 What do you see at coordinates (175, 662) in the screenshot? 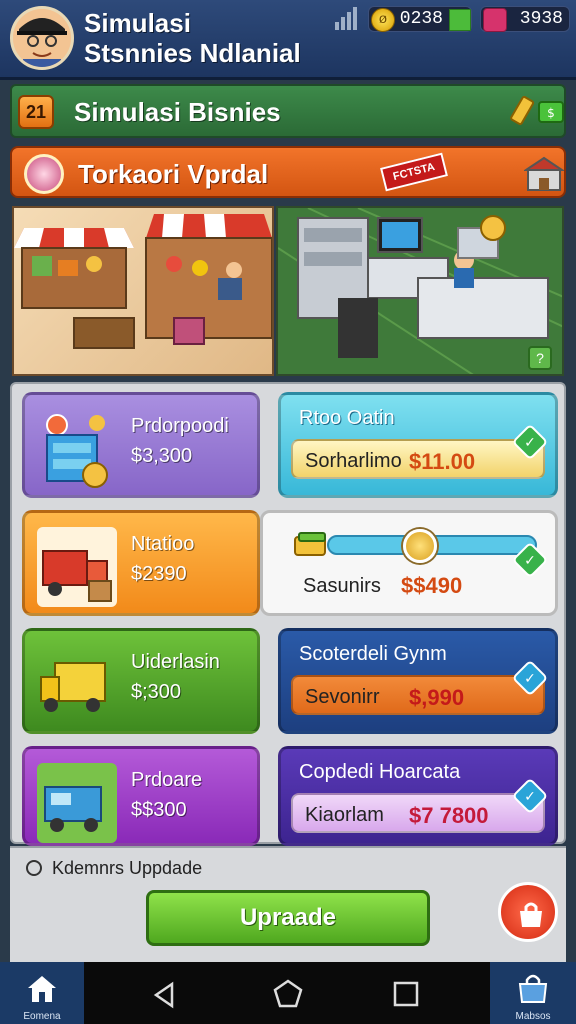
I see `product-name: Uiderlasin` at bounding box center [175, 662].